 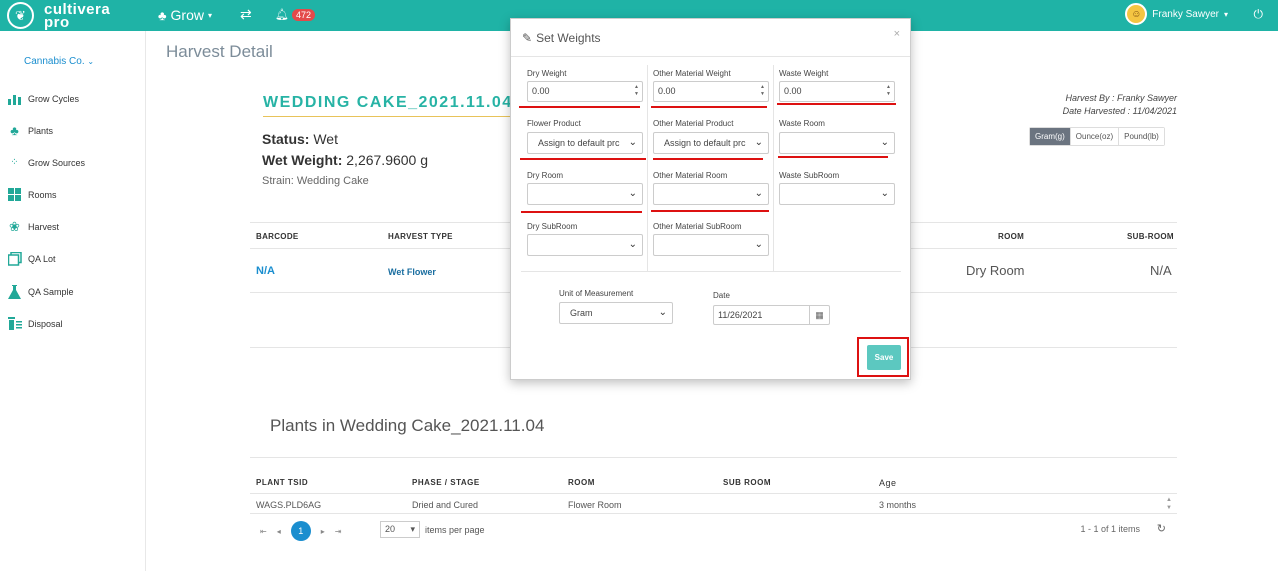 I want to click on close-icon: ×, so click(x=897, y=34).